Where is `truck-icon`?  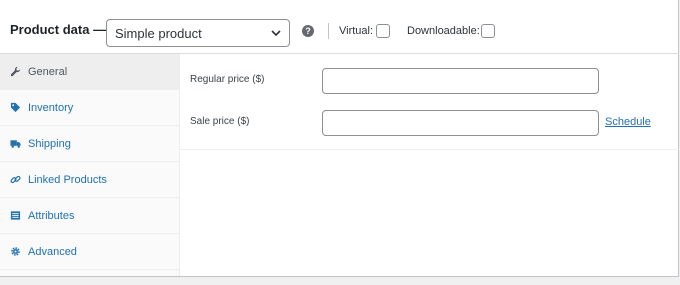 truck-icon is located at coordinates (15, 144).